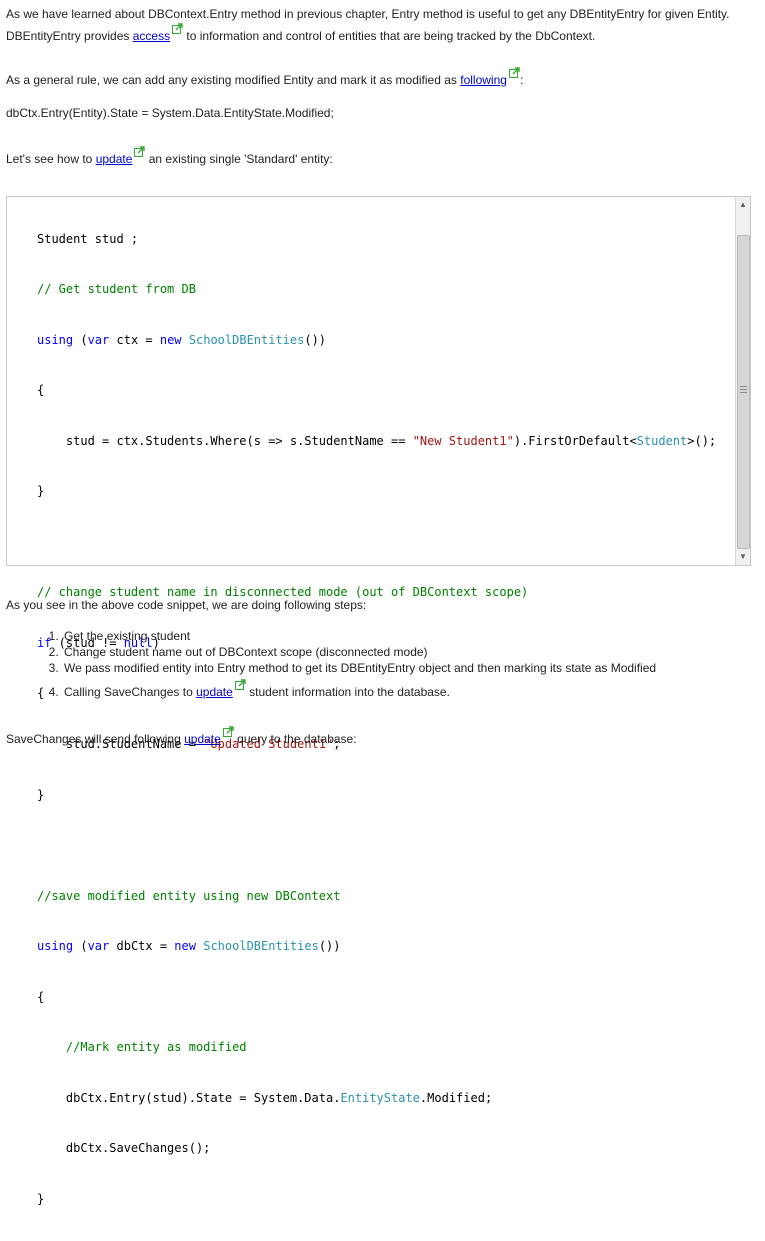 This screenshot has height=1241, width=765. Describe the element at coordinates (521, 80) in the screenshot. I see `rule-text-2: :` at that location.